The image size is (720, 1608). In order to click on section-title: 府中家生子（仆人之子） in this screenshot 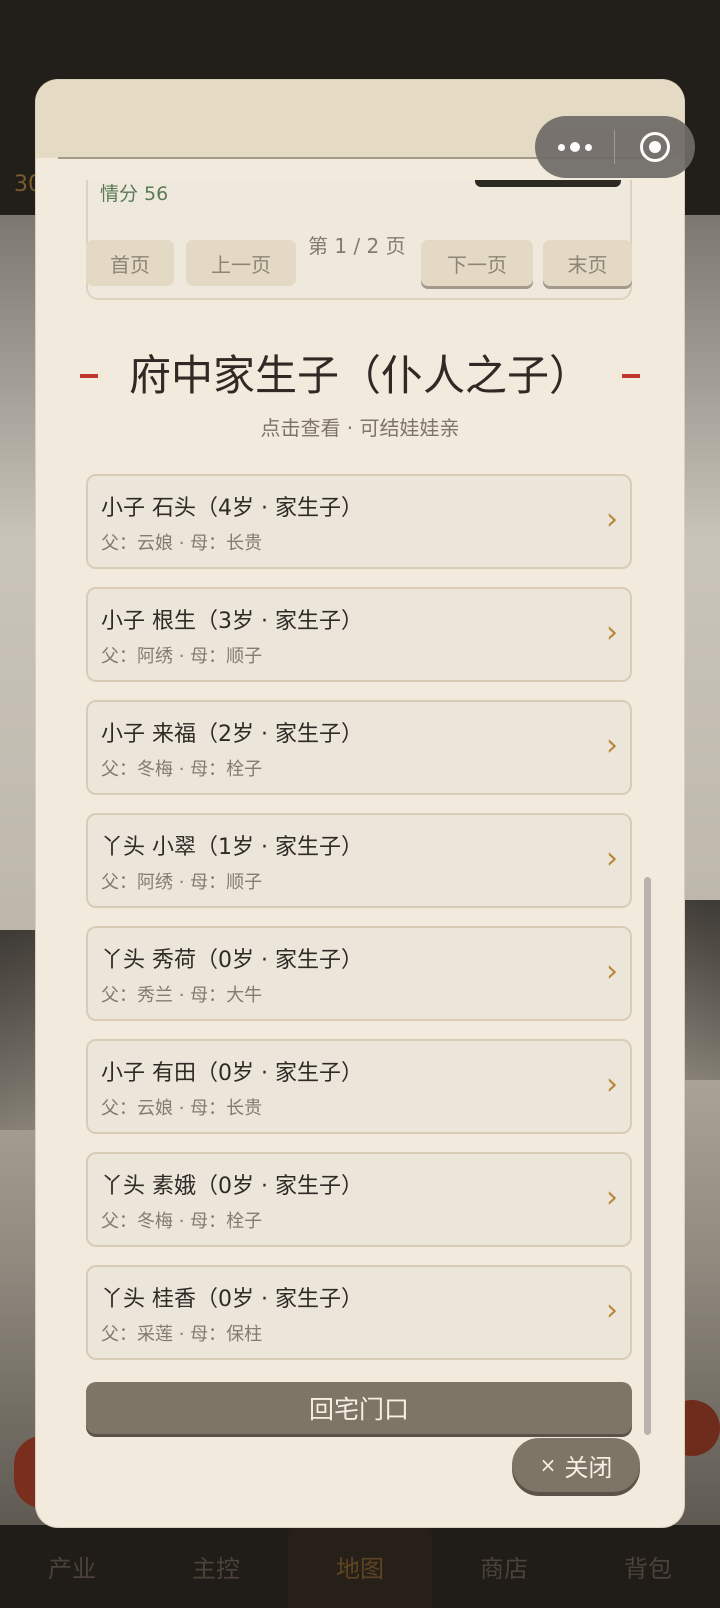, I will do `click(359, 375)`.